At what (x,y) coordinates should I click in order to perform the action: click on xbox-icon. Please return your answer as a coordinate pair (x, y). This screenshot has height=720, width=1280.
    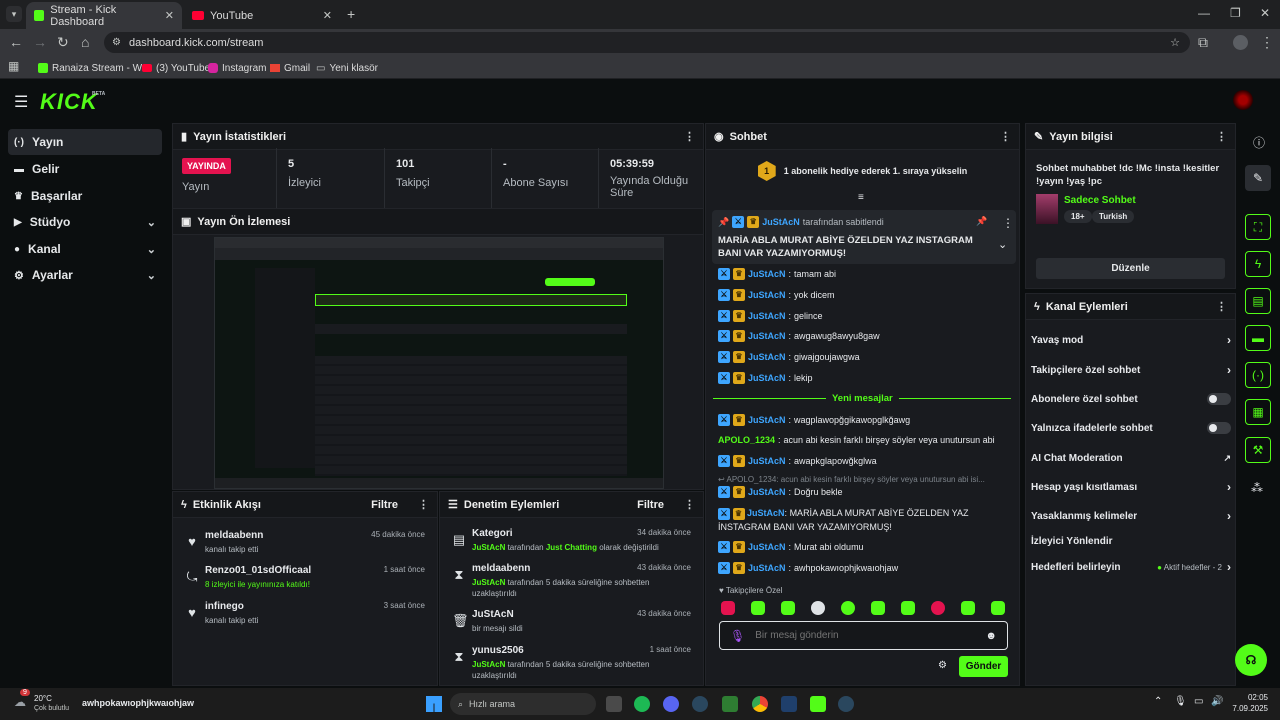
    Looking at the image, I should click on (730, 704).